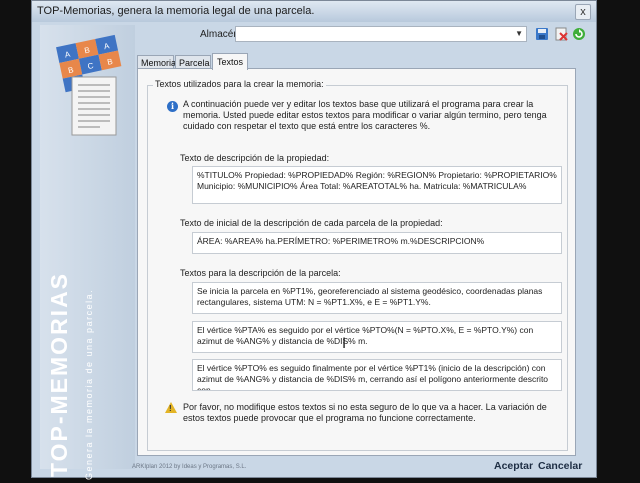  What do you see at coordinates (381, 34) in the screenshot?
I see `almacen-select: ▼` at bounding box center [381, 34].